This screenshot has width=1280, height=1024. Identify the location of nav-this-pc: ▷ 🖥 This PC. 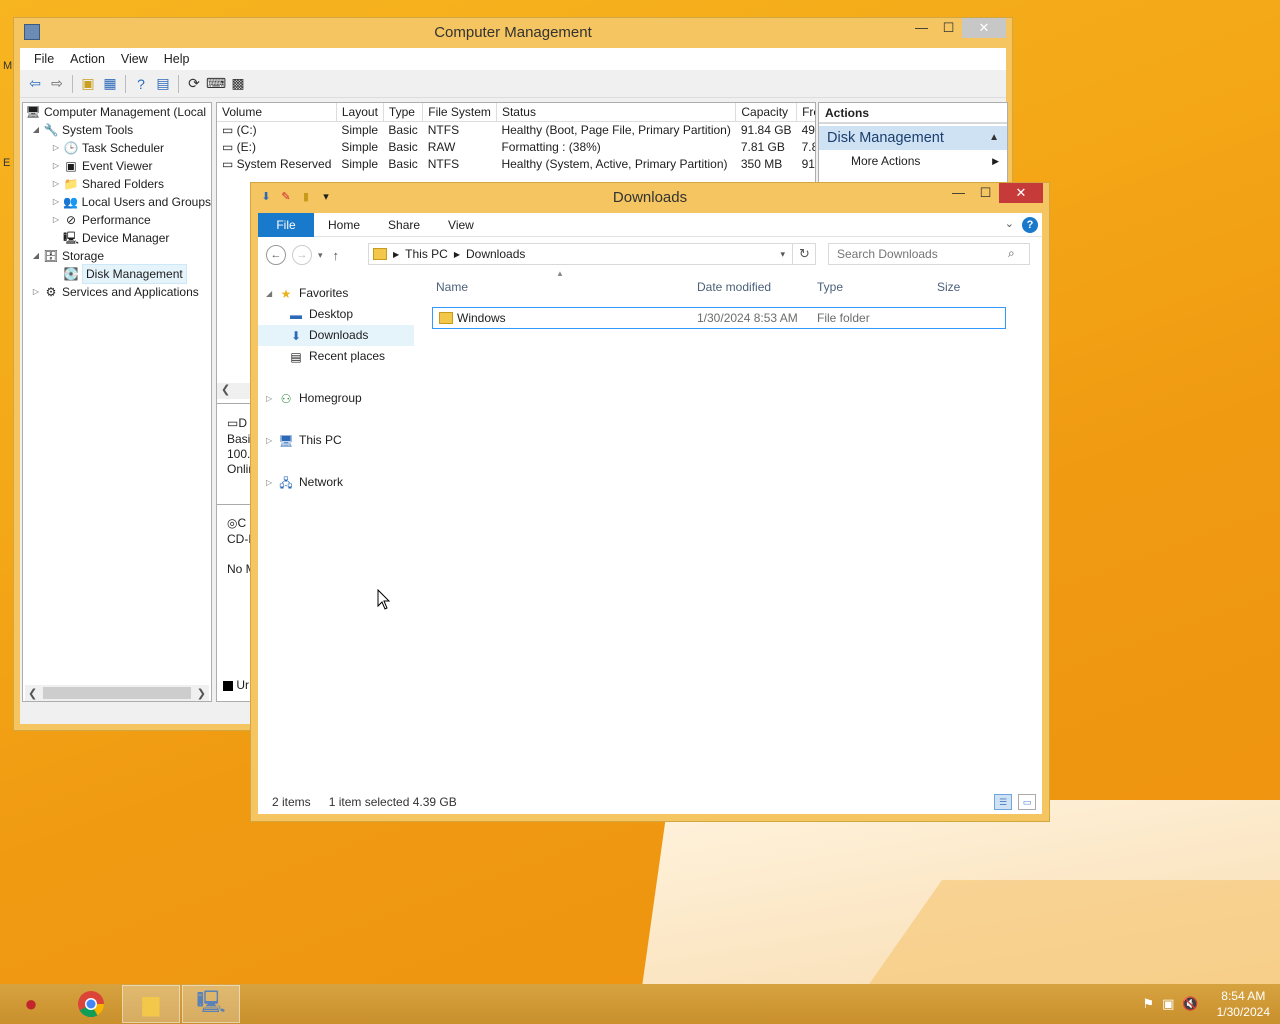
(343, 440).